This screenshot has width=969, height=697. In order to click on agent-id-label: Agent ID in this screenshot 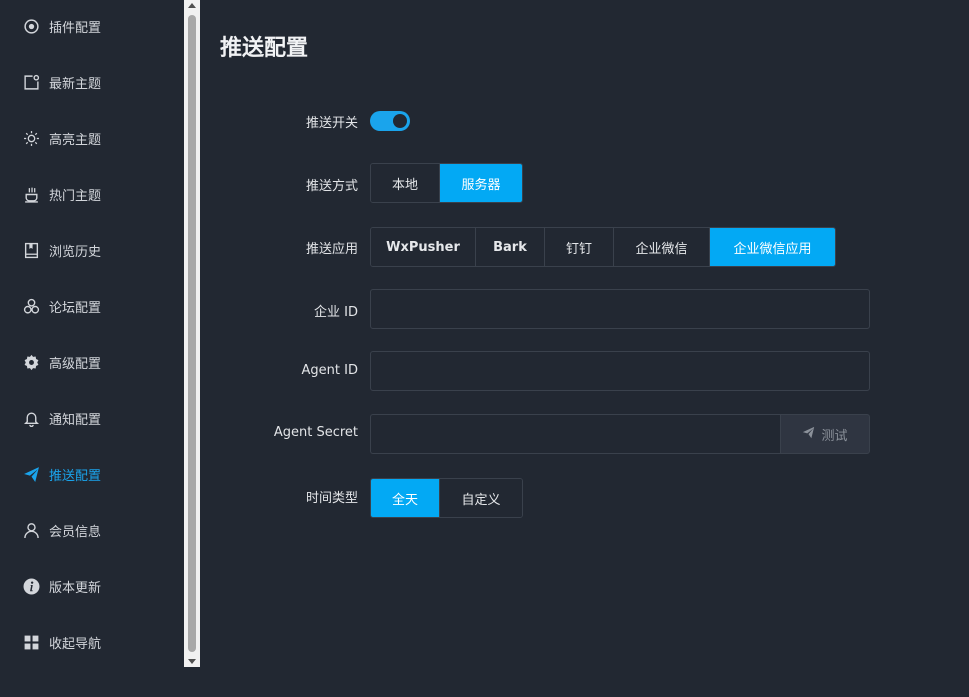, I will do `click(329, 370)`.